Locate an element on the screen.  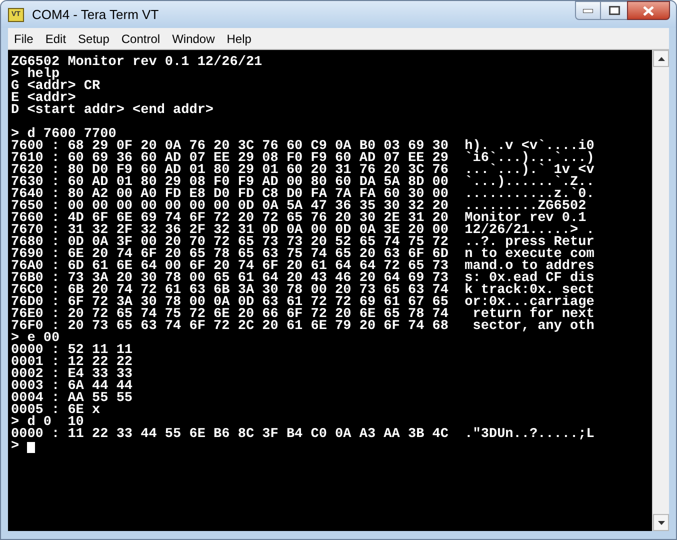
scroll-down-button is located at coordinates (661, 522).